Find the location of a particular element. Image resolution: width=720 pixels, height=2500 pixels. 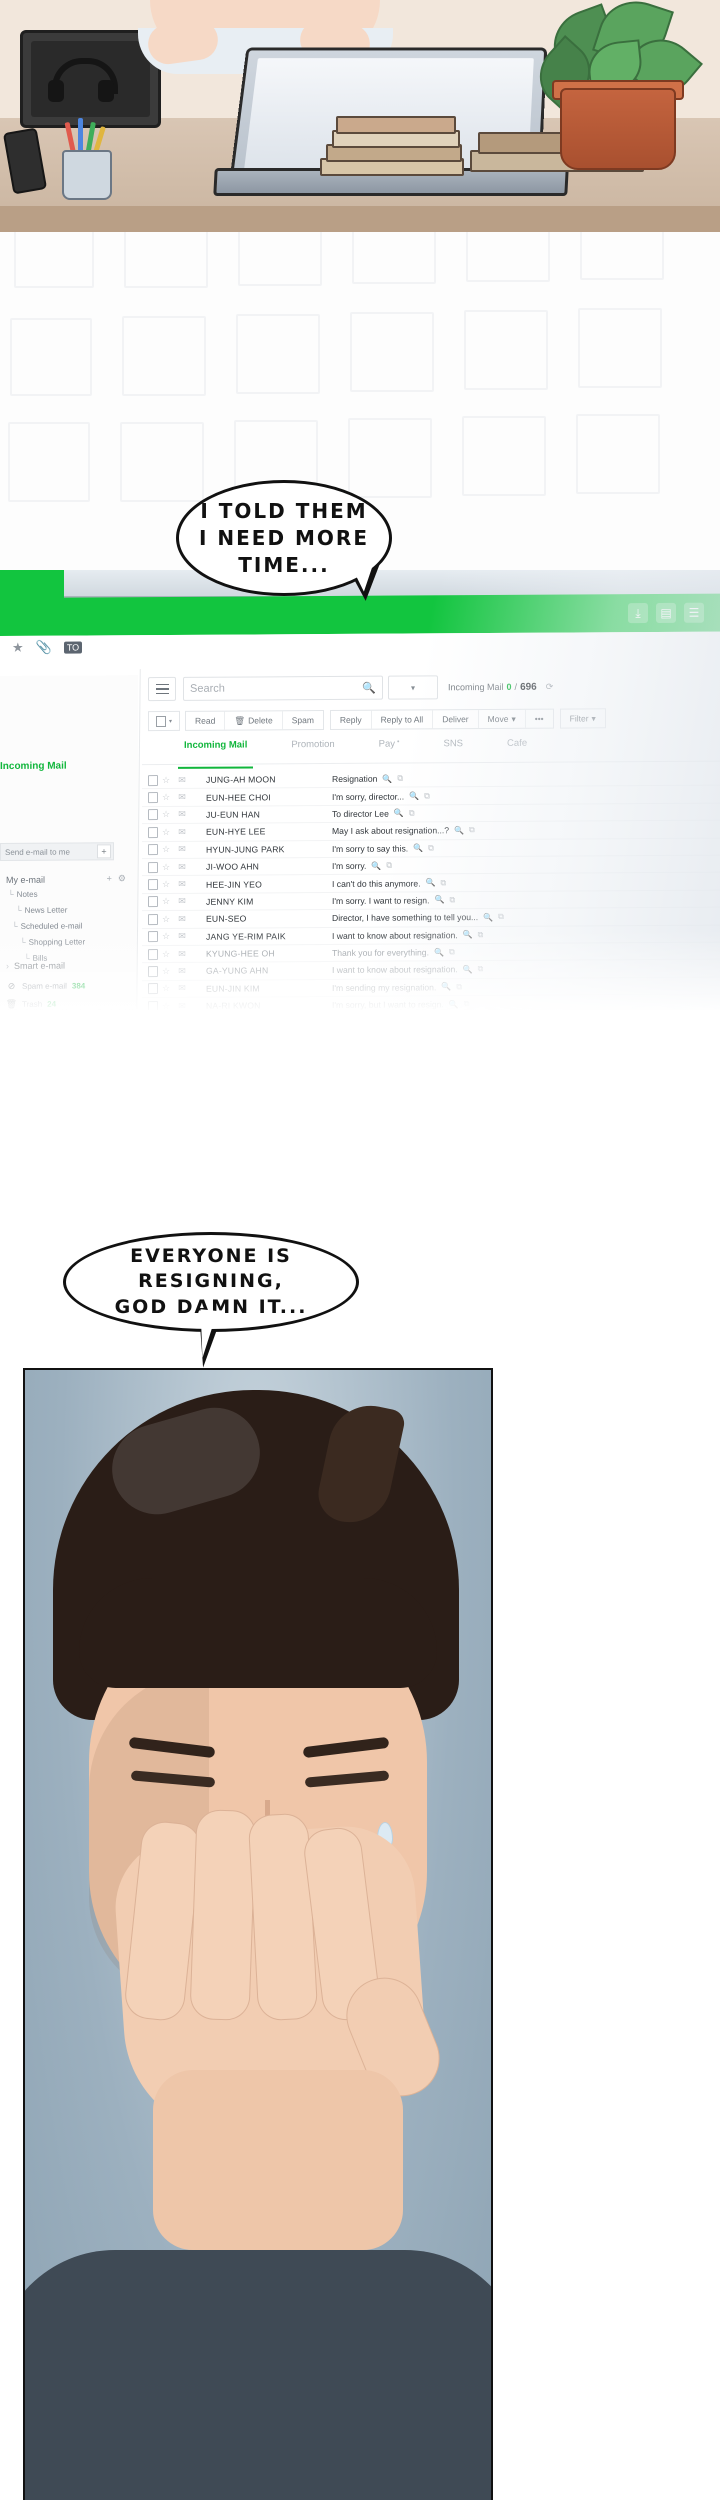

sidebar-item-smart-email: › Smart e-mail is located at coordinates (35, 966).